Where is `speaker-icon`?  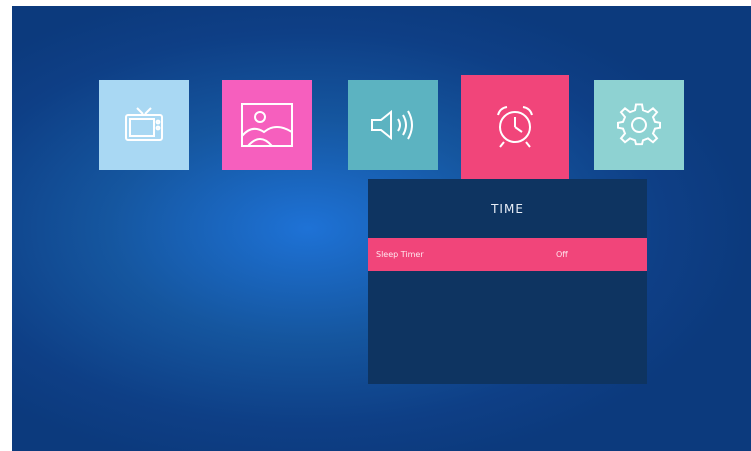
speaker-icon is located at coordinates (392, 125).